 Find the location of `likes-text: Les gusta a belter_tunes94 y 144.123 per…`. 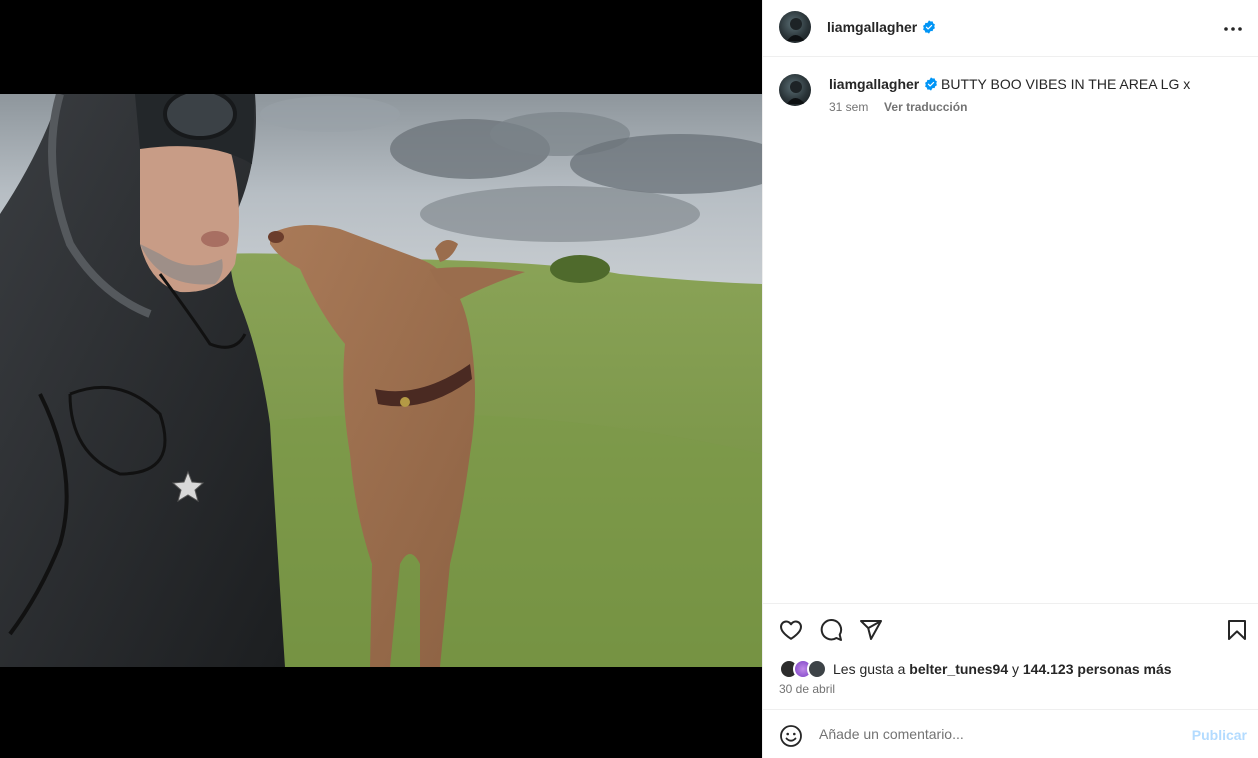

likes-text: Les gusta a belter_tunes94 y 144.123 per… is located at coordinates (1002, 669).